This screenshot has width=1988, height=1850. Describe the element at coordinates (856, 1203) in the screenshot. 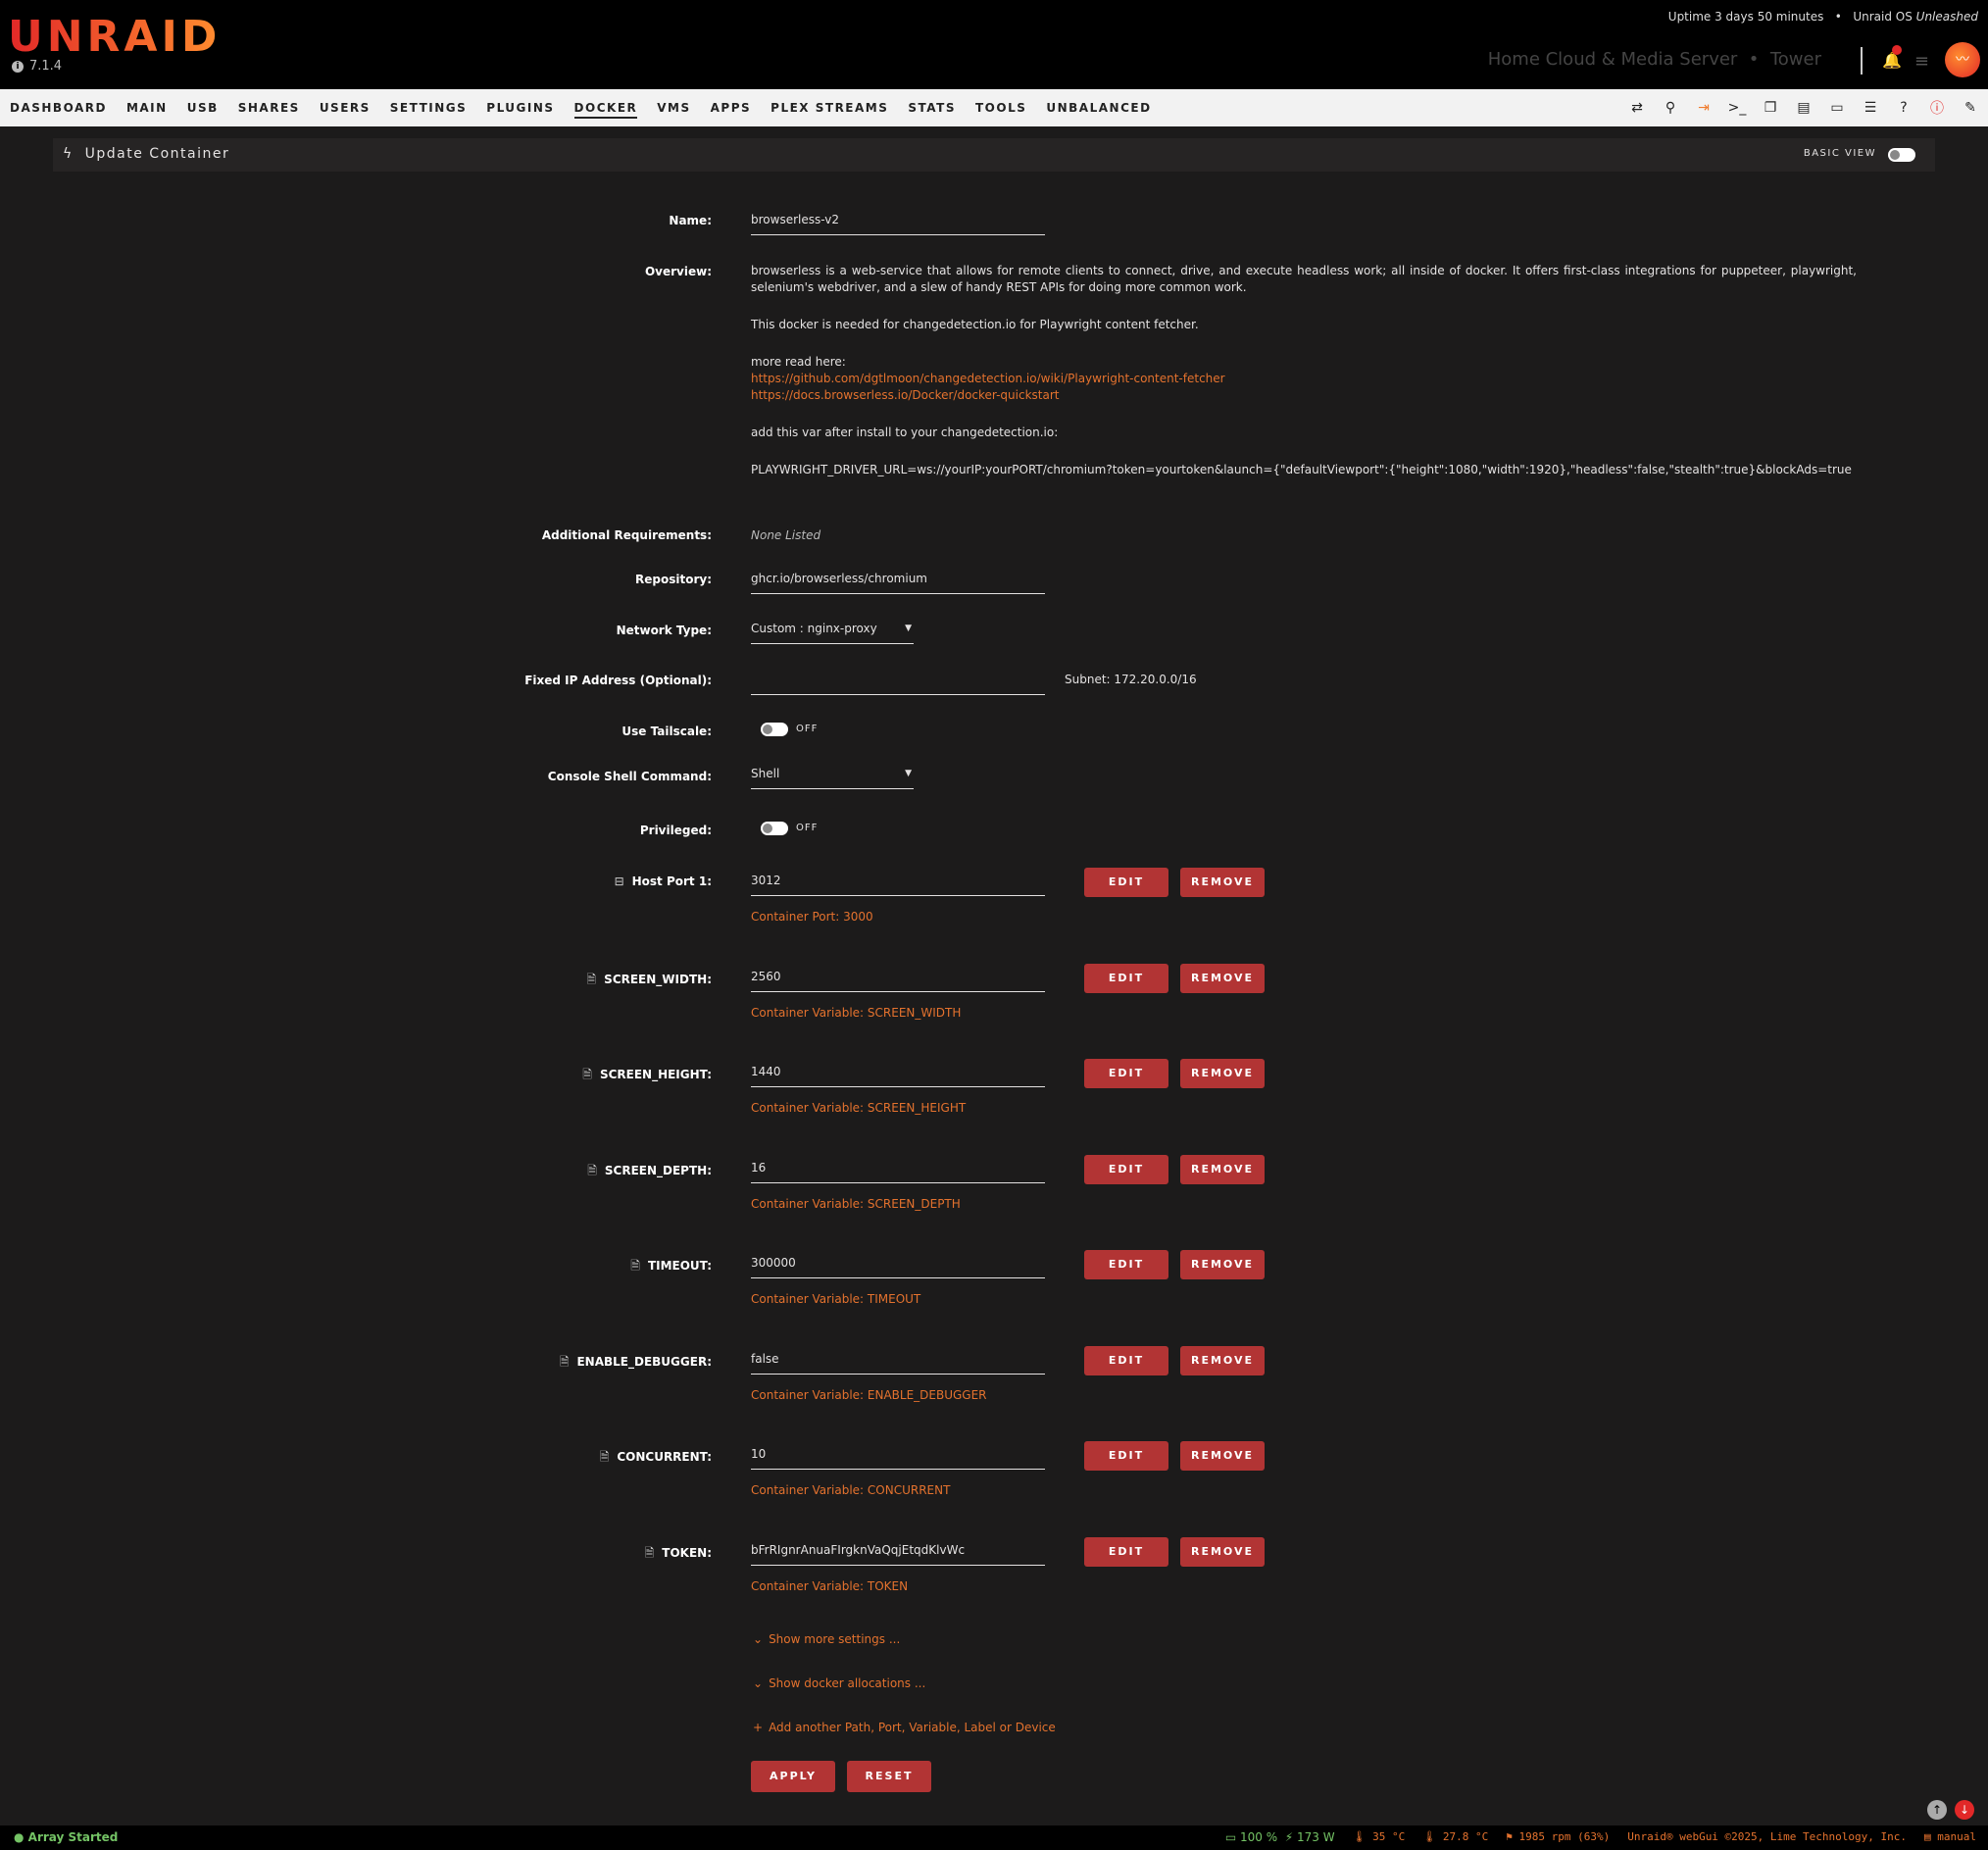

I see `entry-container-mapping: Container Variable: SCREEN_DEPTH` at that location.